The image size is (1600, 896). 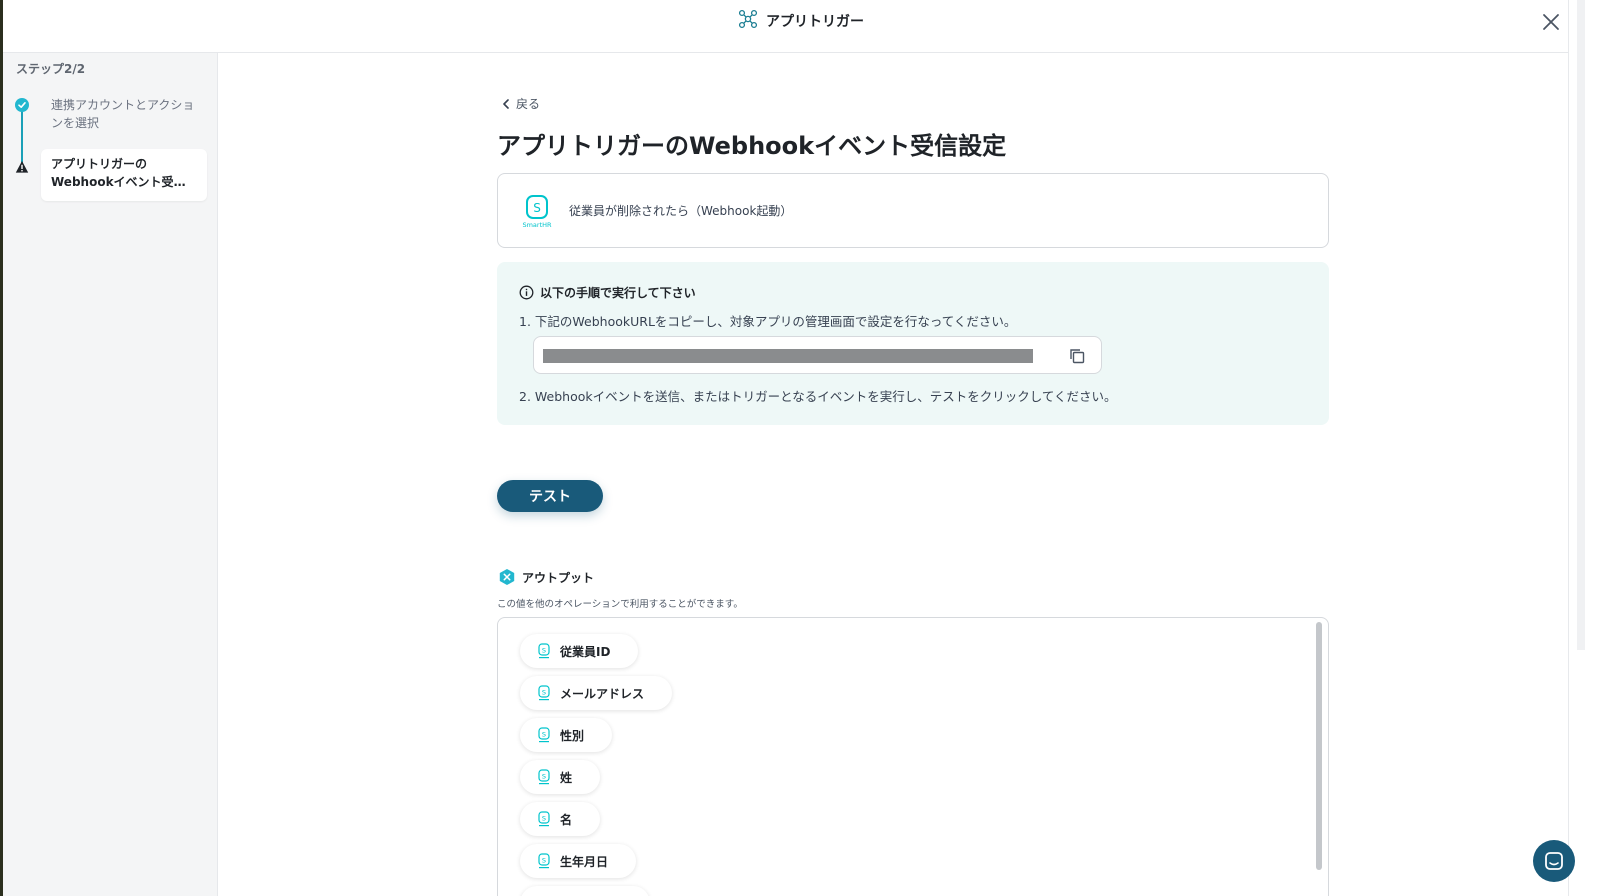 I want to click on instructions-heading: 以下の手順で実行して下さい, so click(x=607, y=292).